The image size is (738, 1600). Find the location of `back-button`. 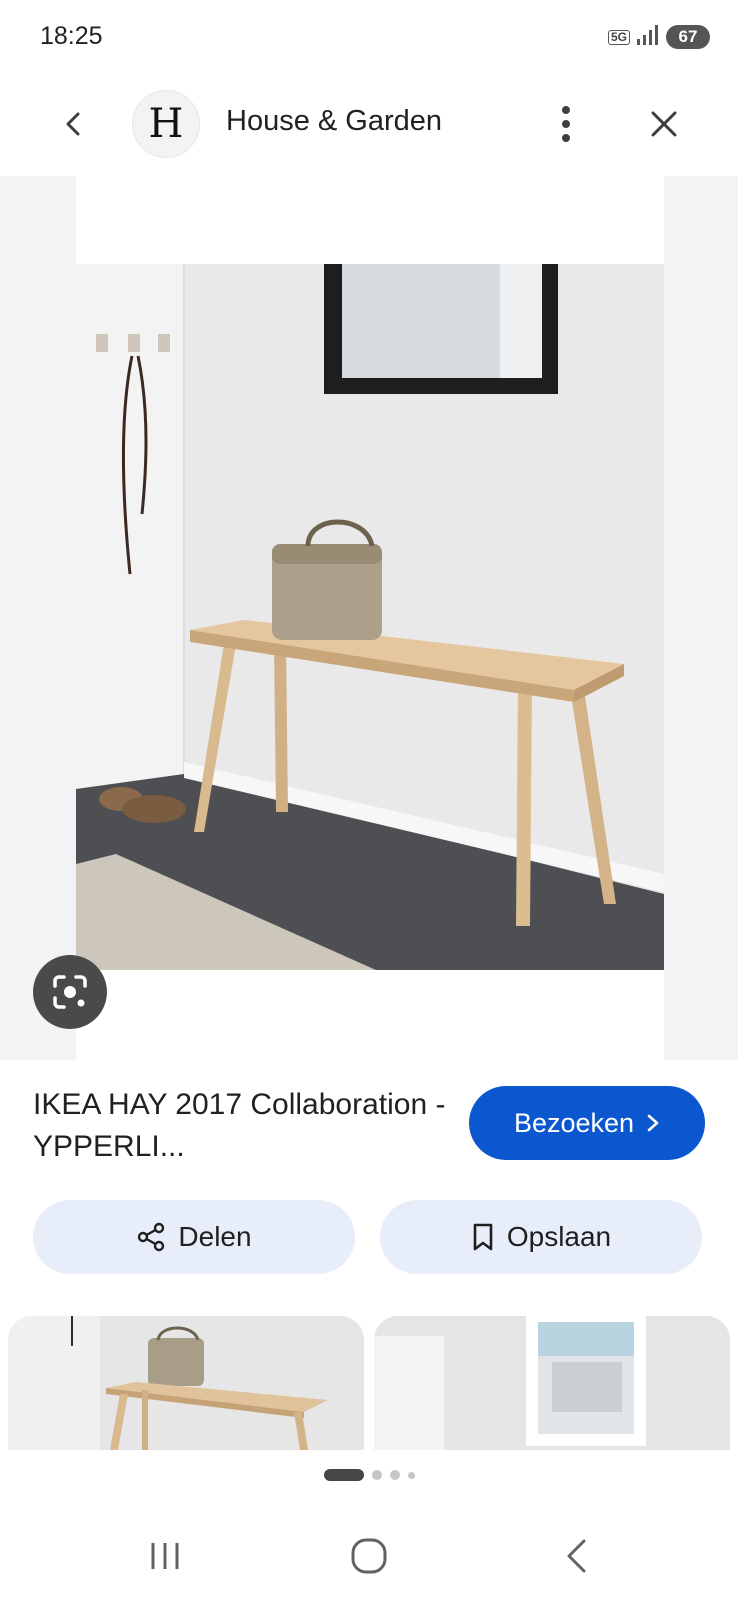

back-button is located at coordinates (74, 124).